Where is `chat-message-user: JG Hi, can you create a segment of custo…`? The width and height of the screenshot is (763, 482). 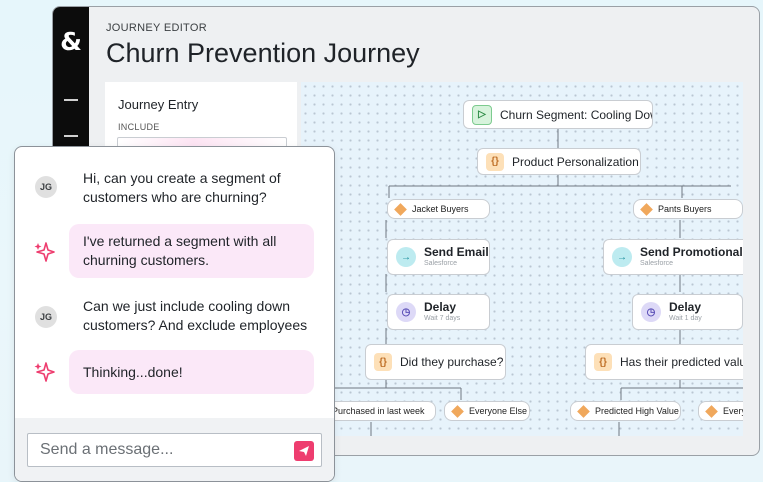 chat-message-user: JG Hi, can you create a segment of custo… is located at coordinates (174, 189).